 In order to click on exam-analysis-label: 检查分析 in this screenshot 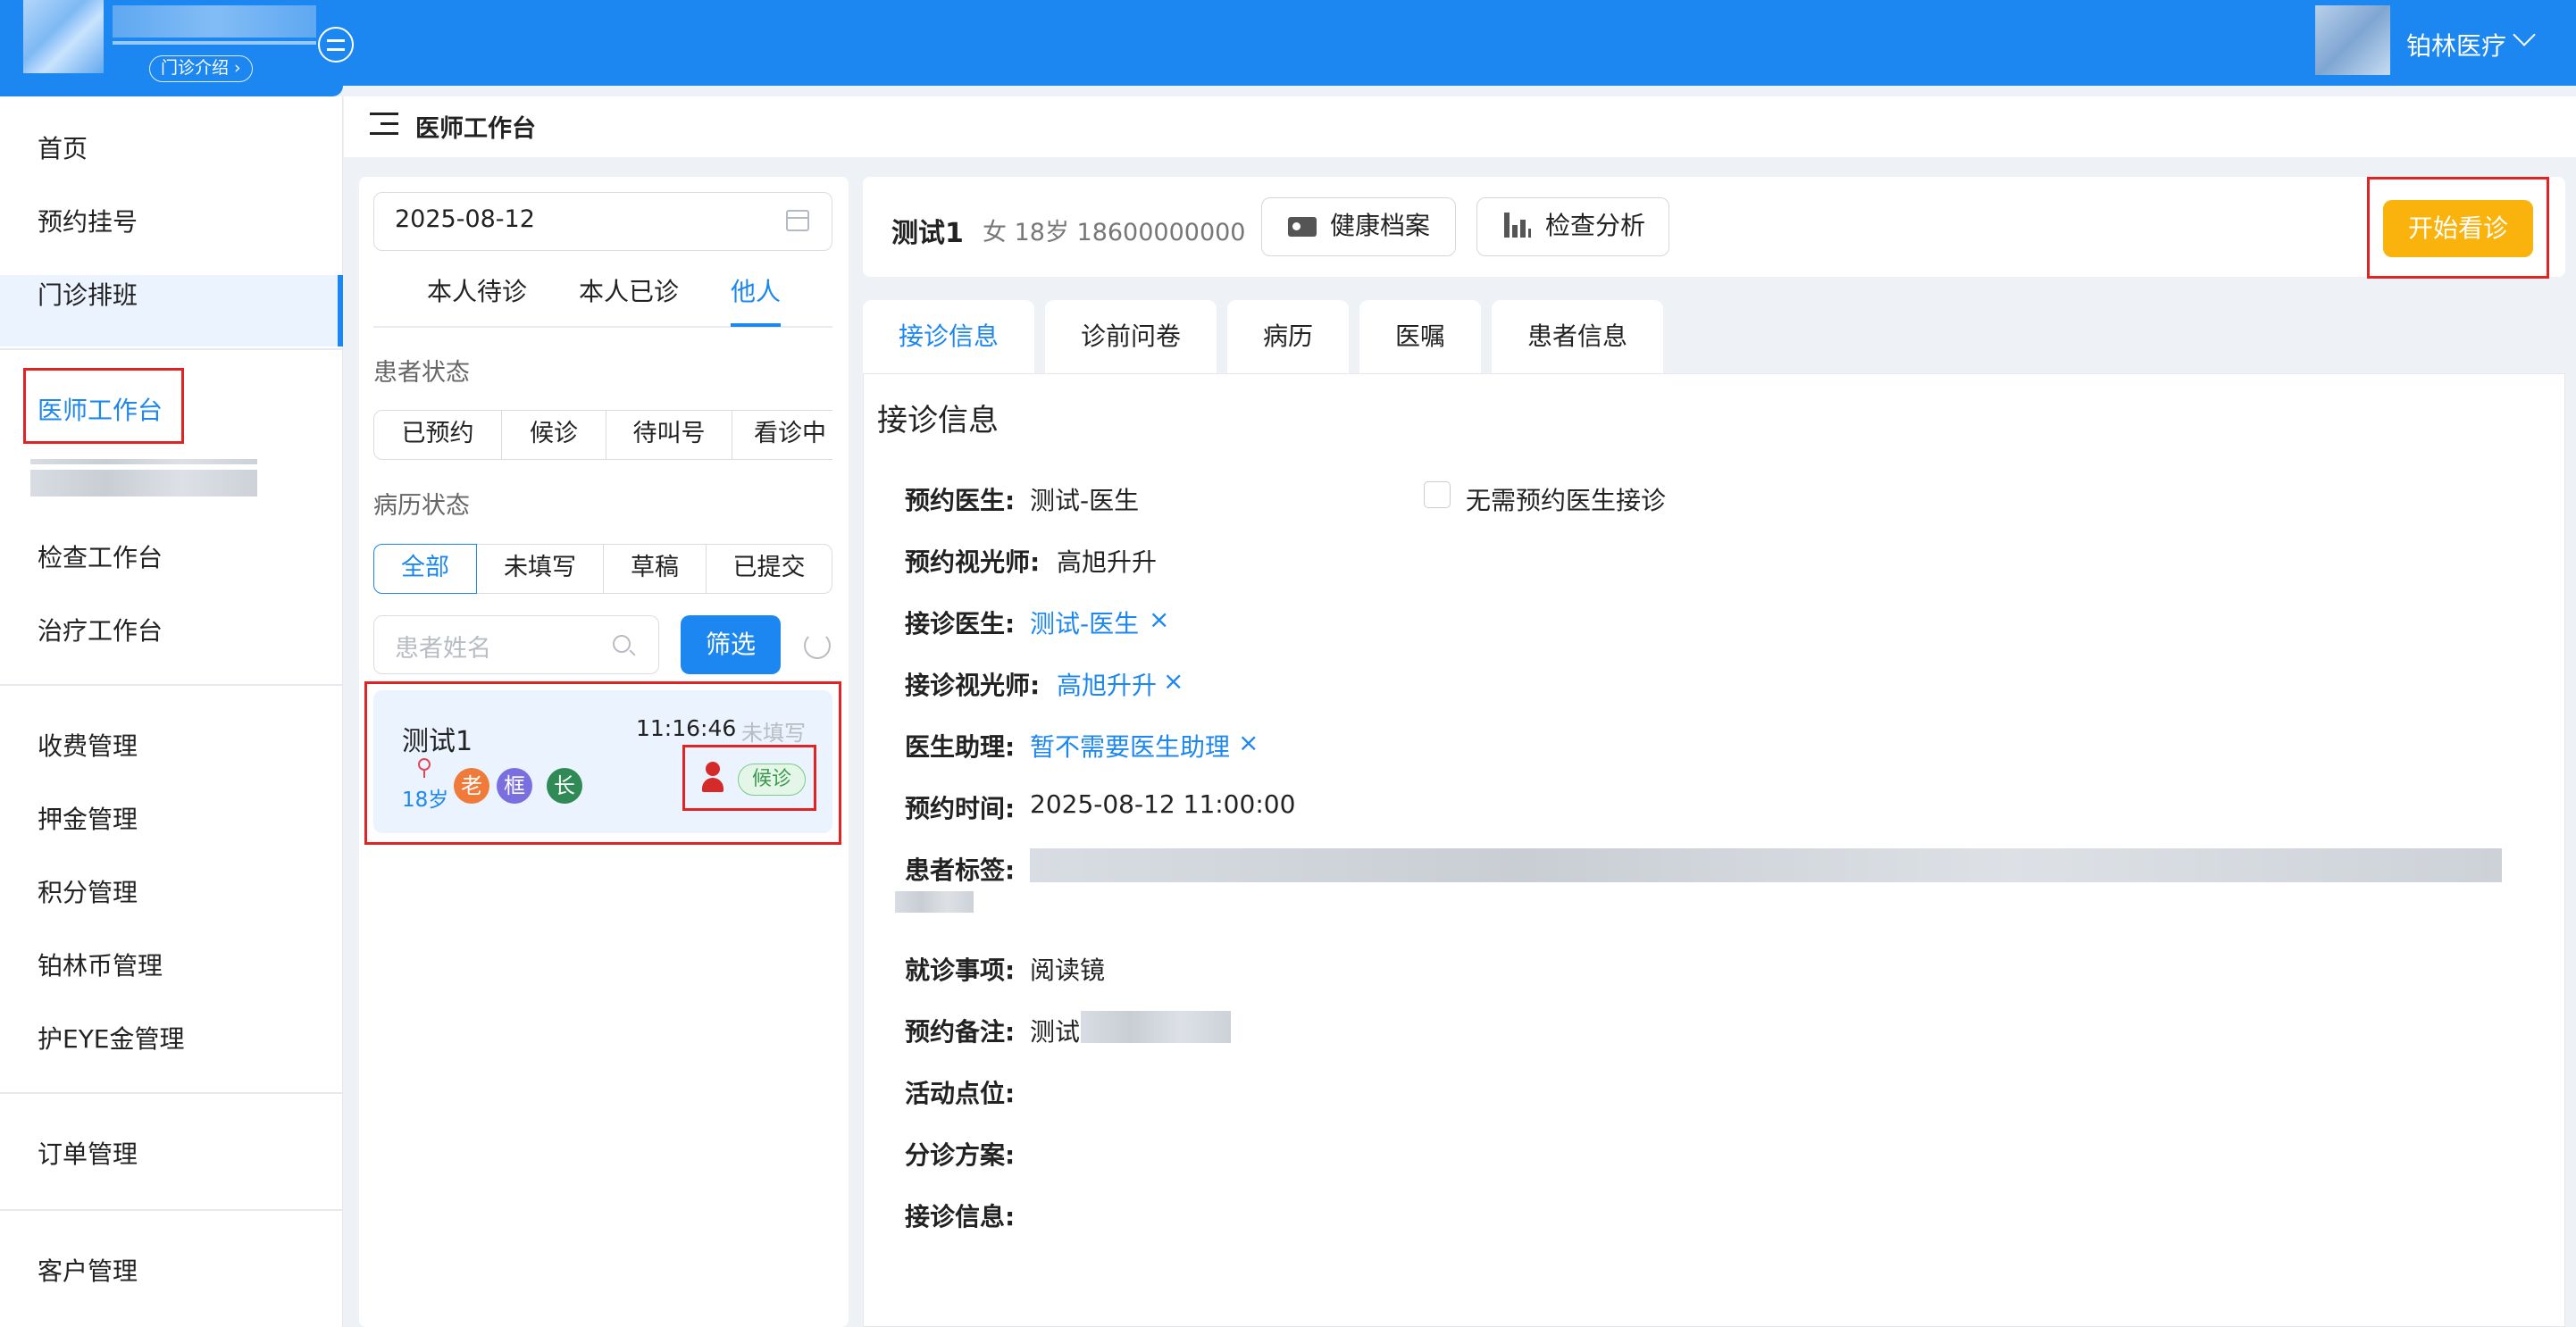, I will do `click(1596, 225)`.